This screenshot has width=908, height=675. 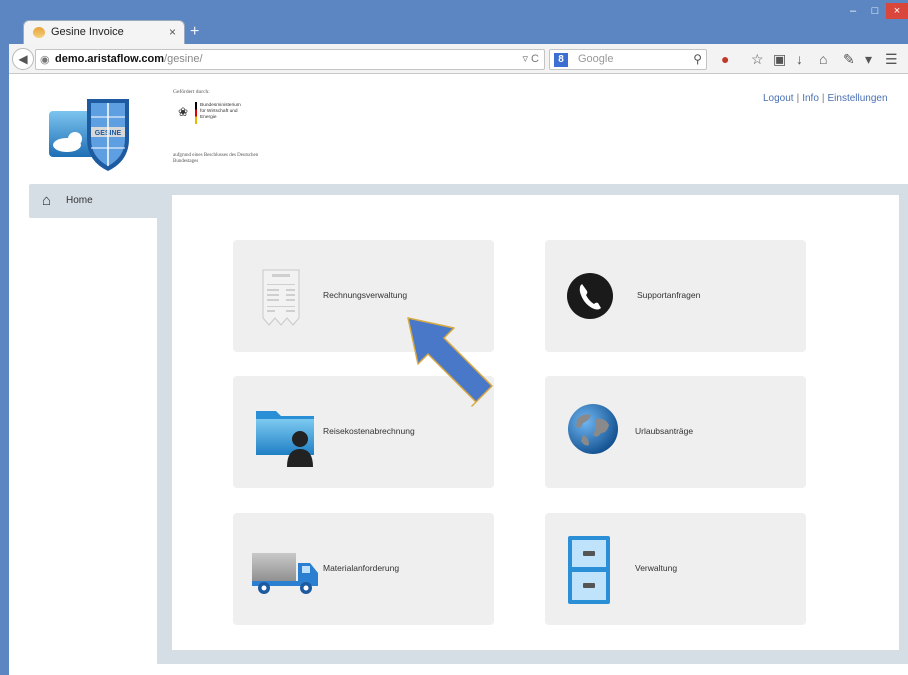 I want to click on url-text: demo.aristaflow.com/gesine/, so click(x=129, y=59).